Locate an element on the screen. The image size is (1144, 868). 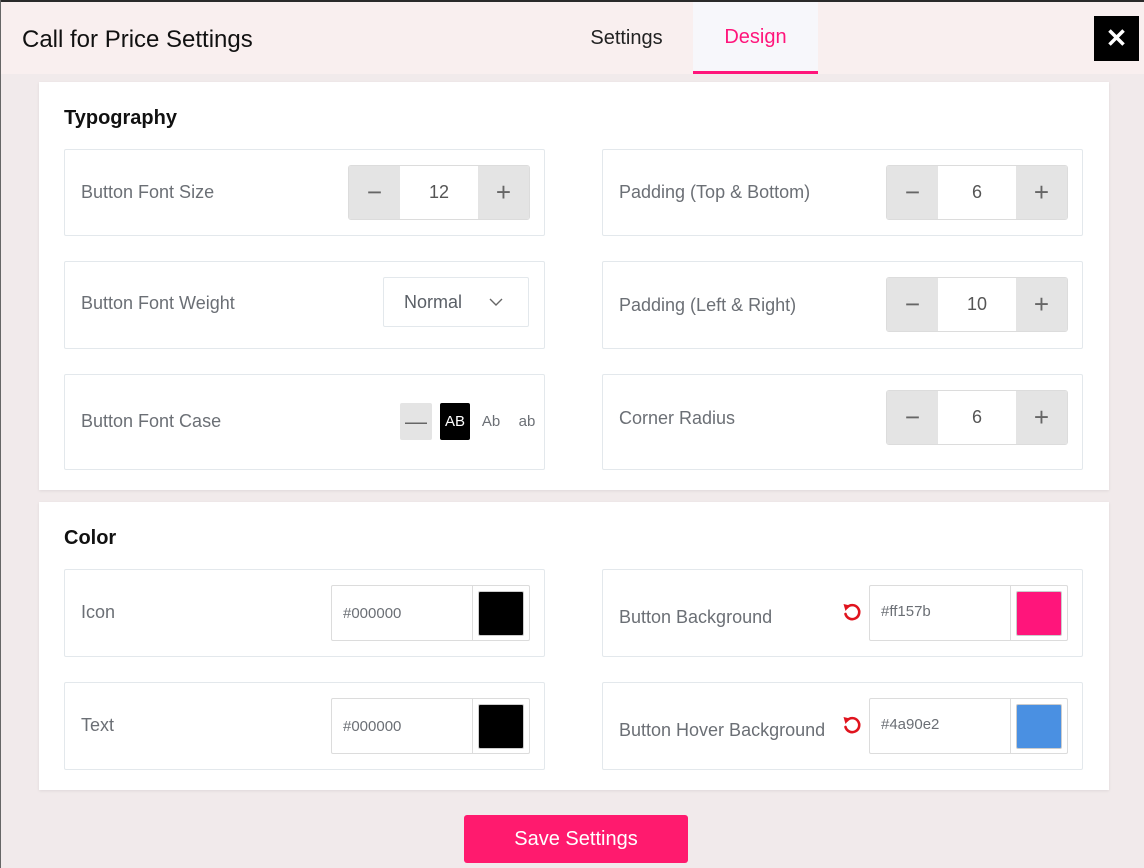
icon-color-label: Icon is located at coordinates (98, 612).